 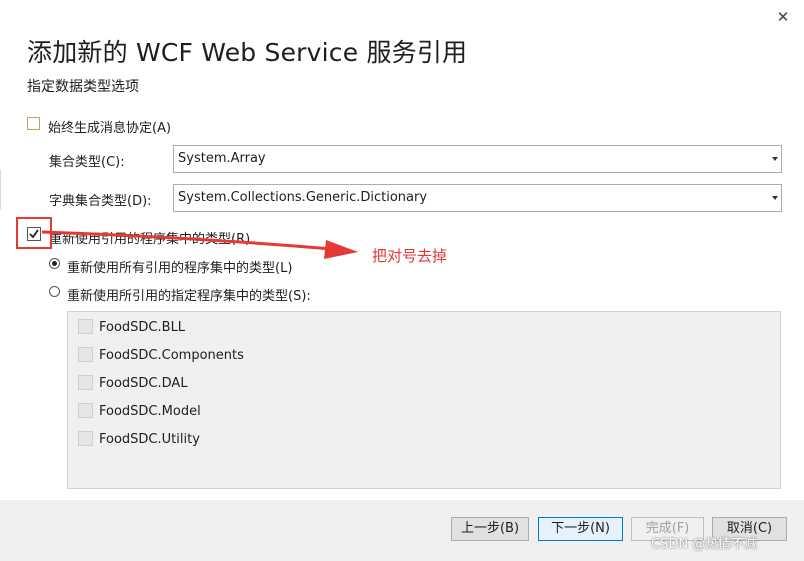 I want to click on annotation-arrow-icon, so click(x=199, y=244).